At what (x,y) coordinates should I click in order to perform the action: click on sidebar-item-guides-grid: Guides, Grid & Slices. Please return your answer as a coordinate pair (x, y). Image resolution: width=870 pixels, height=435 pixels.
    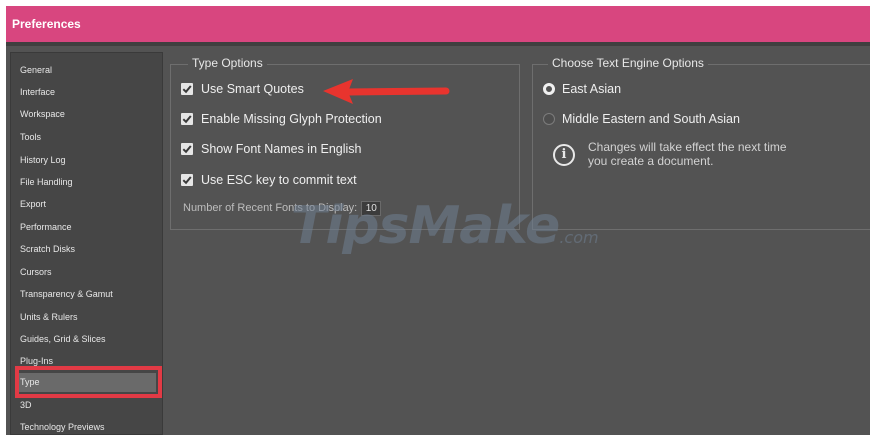
    Looking at the image, I should click on (86, 339).